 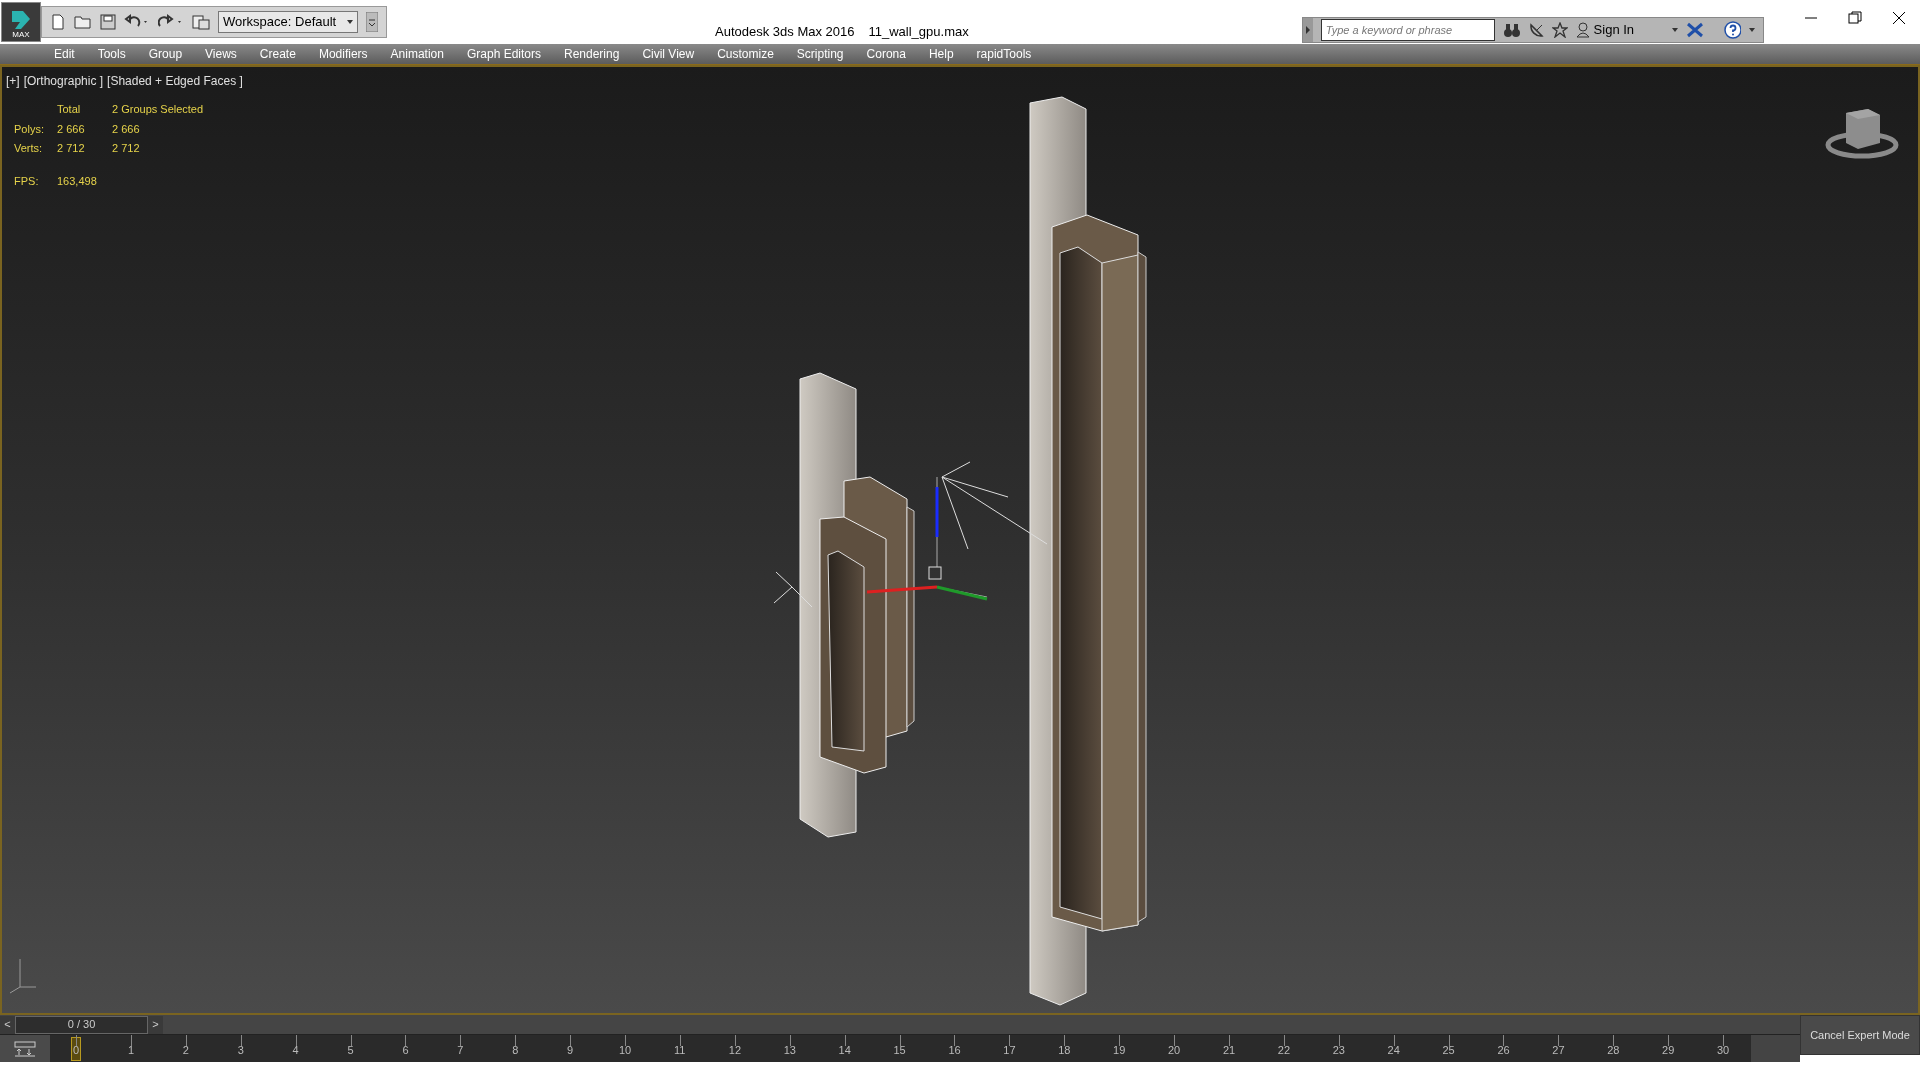 I want to click on viewport-label-menu: [Orthographic ], so click(x=63, y=81).